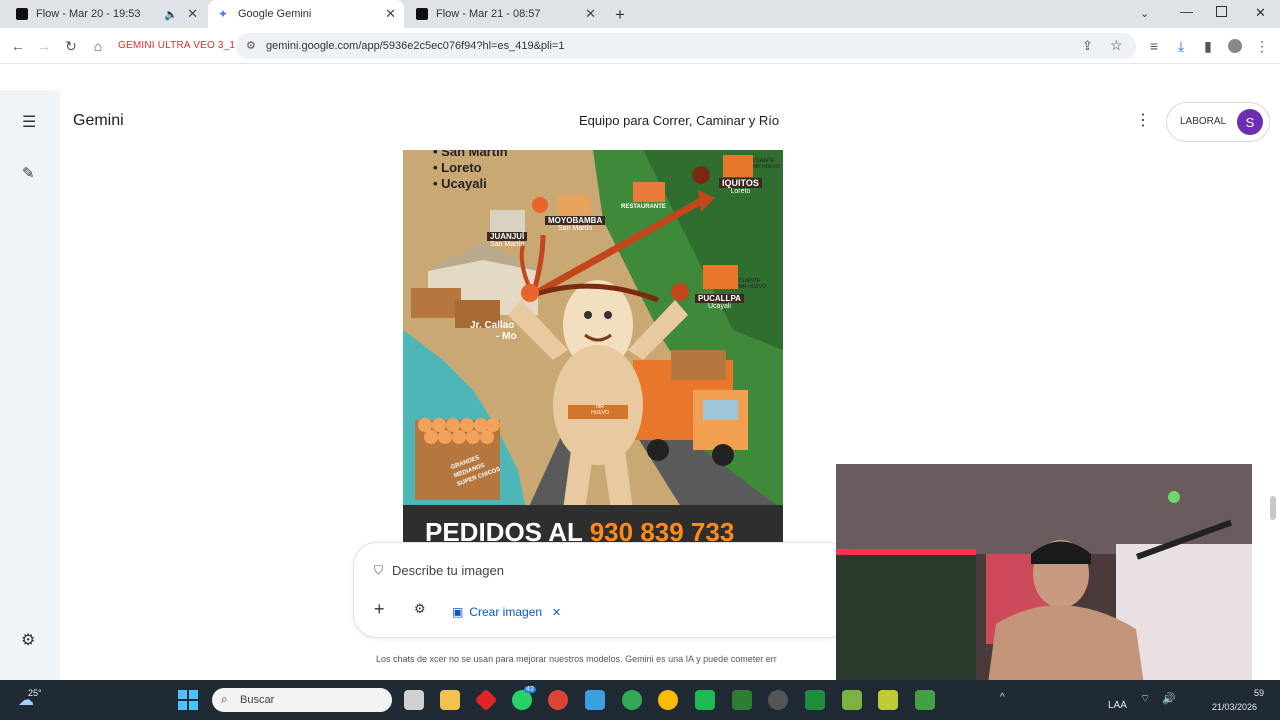  I want to click on app-video-icon, so click(742, 700).